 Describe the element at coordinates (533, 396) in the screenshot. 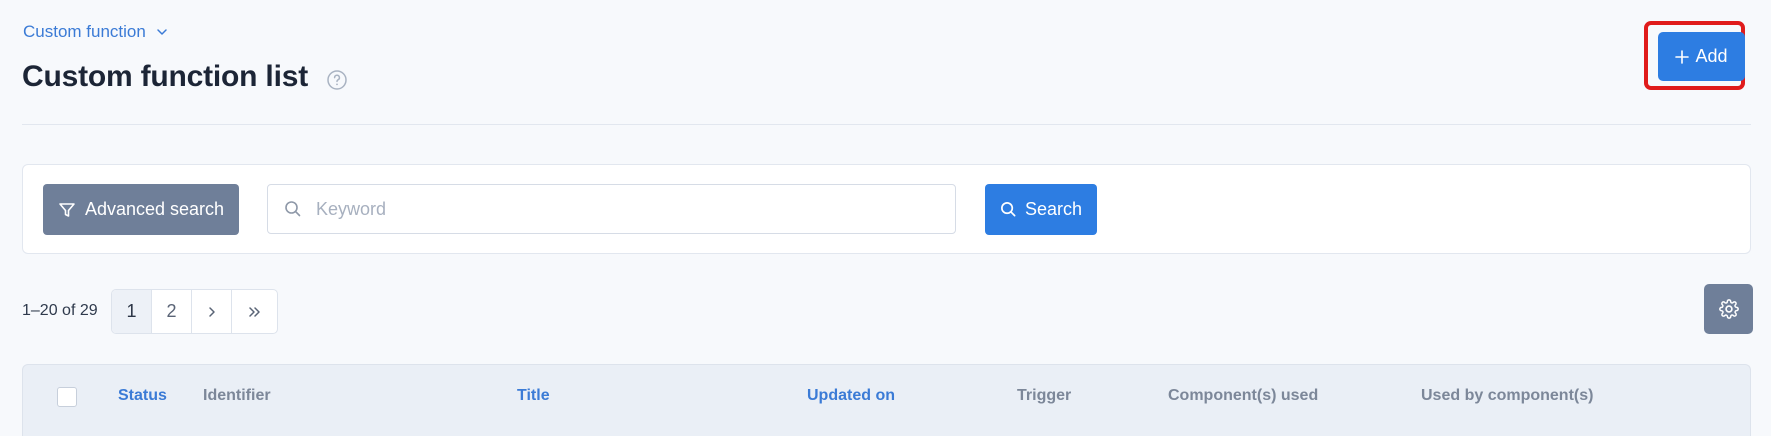

I see `column-title: Title` at that location.